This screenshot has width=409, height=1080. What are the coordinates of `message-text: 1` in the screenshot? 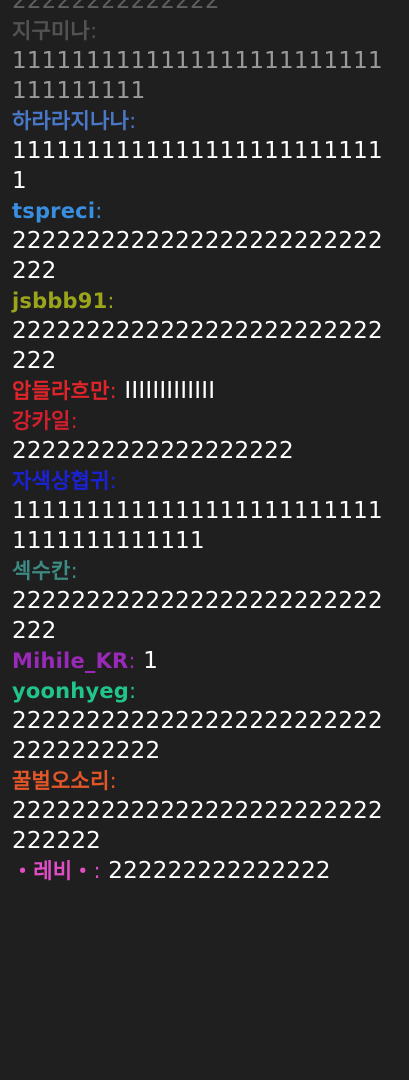 It's located at (151, 661).